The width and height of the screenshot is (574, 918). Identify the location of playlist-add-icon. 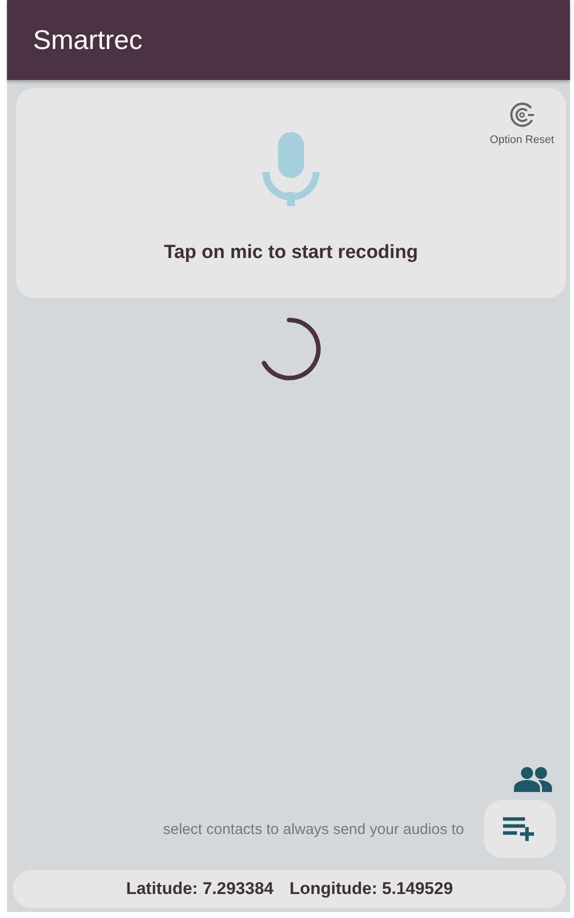
(520, 829).